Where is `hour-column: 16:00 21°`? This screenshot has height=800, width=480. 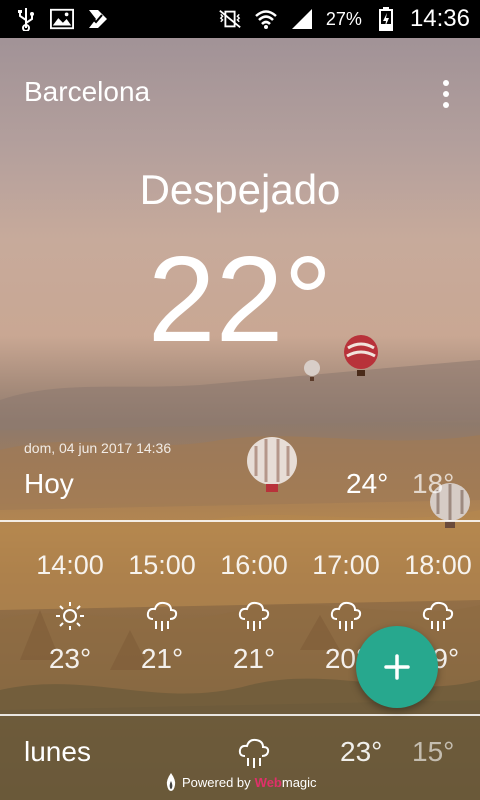
hour-column: 16:00 21° is located at coordinates (254, 612).